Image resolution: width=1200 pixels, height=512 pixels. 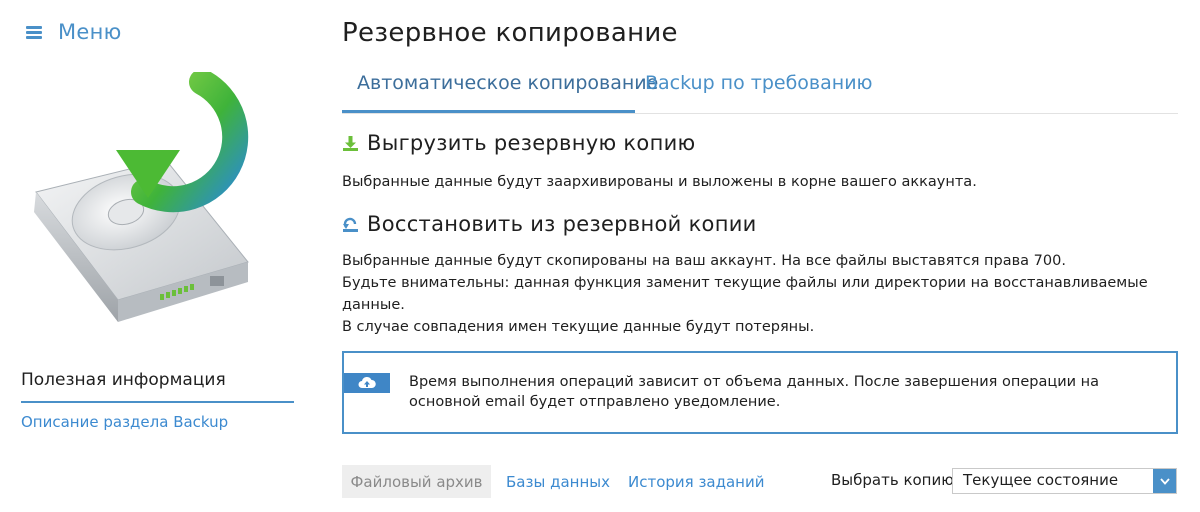 I want to click on tab-backup-on-demand: Backup по требованию, so click(x=759, y=83).